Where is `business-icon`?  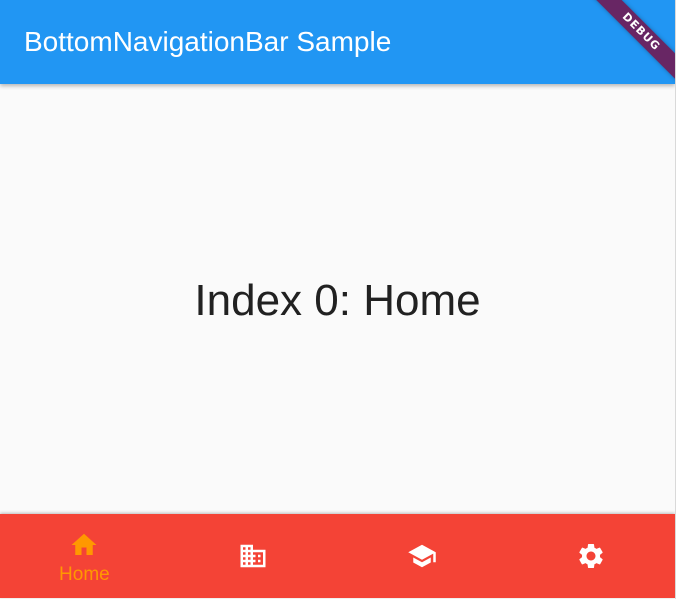 business-icon is located at coordinates (253, 556).